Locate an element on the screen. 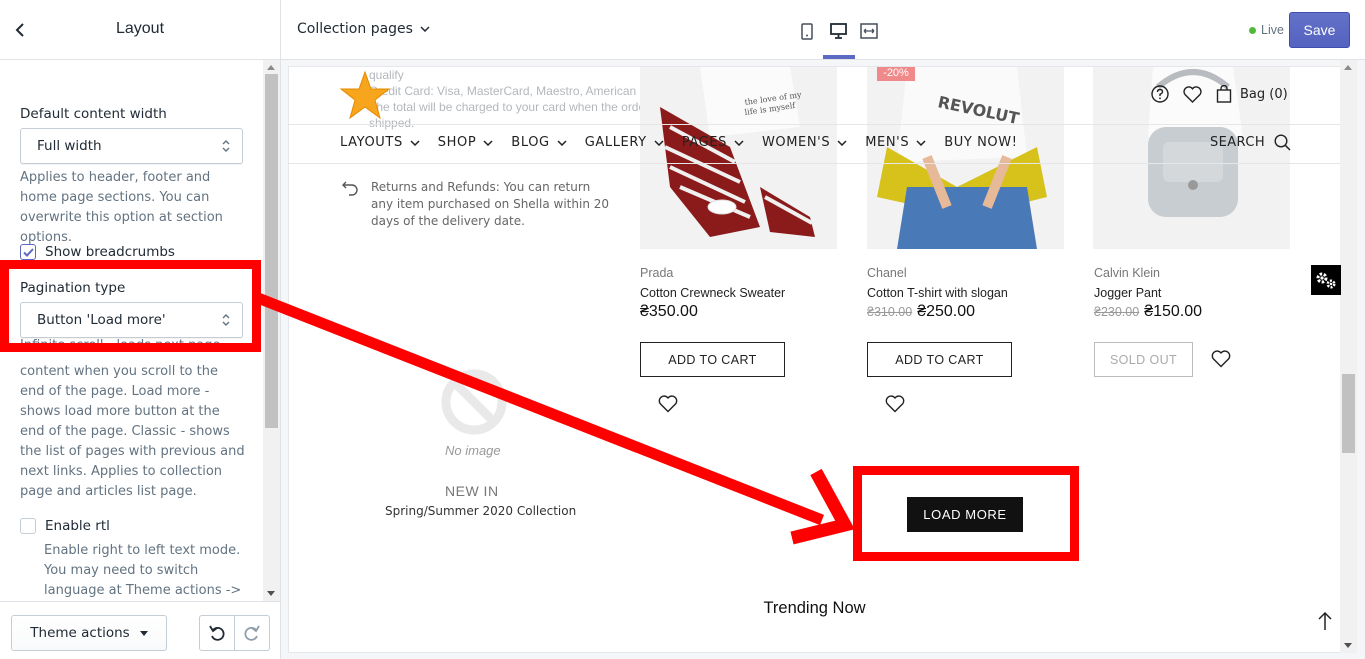  promo-title: NEW IN is located at coordinates (472, 491).